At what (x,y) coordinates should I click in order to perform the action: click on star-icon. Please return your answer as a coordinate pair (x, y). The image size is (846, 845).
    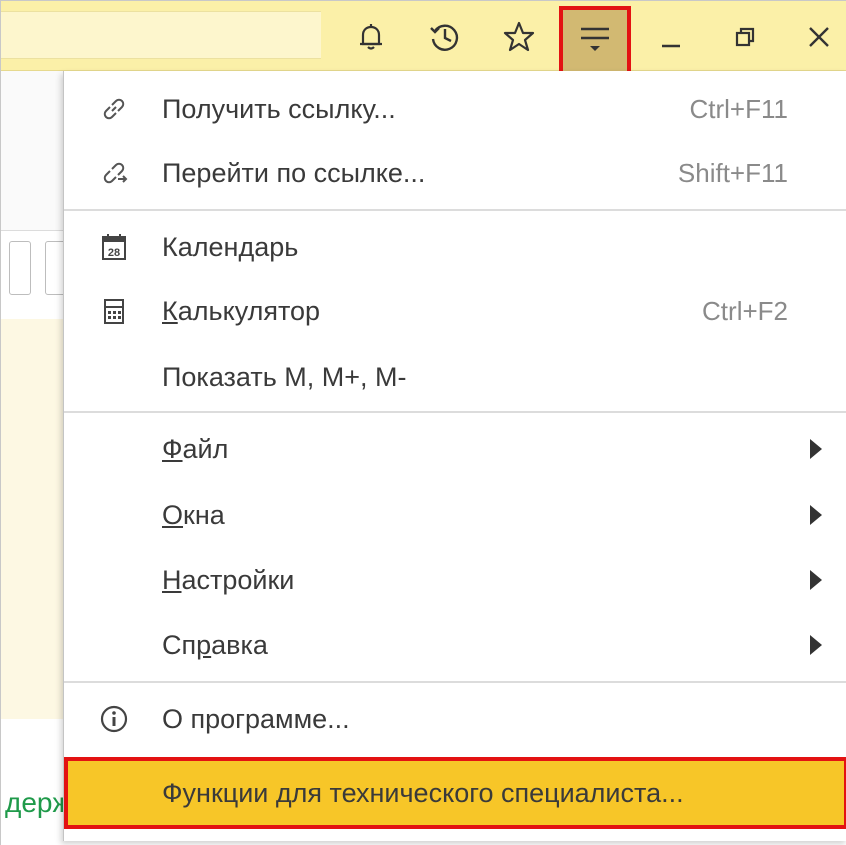
    Looking at the image, I should click on (519, 37).